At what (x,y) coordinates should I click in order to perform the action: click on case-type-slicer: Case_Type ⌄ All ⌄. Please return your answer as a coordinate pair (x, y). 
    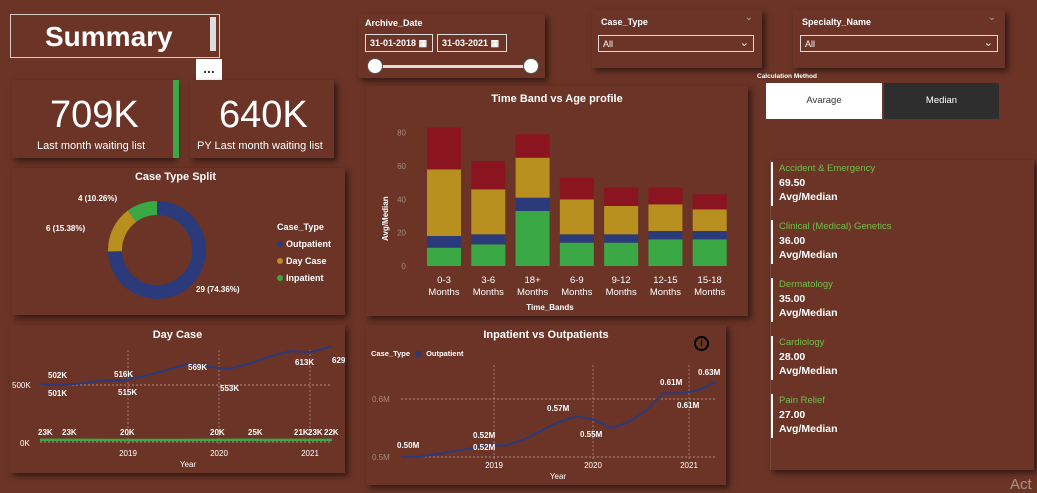
    Looking at the image, I should click on (677, 39).